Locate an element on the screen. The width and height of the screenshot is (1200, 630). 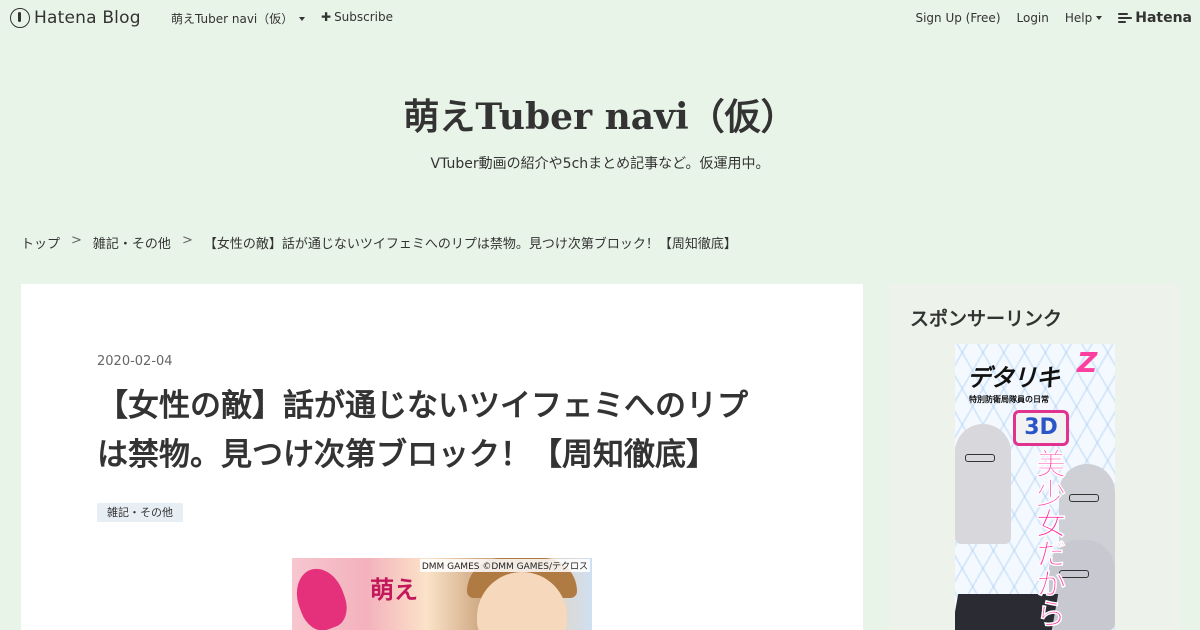
hatena-blog-logo: Hatena Blog is located at coordinates (75, 18).